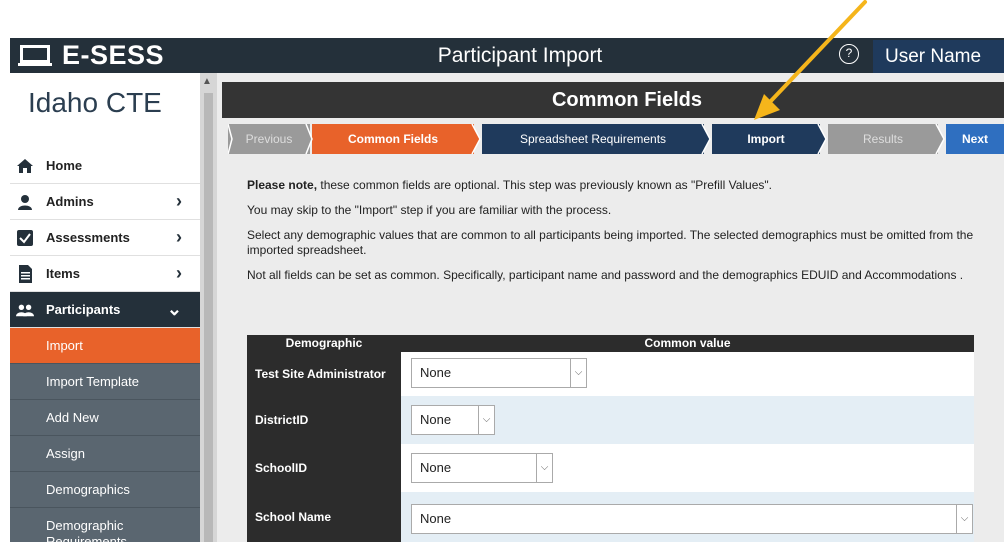 This screenshot has height=542, width=1004. I want to click on annotation-arrow, so click(810, 60).